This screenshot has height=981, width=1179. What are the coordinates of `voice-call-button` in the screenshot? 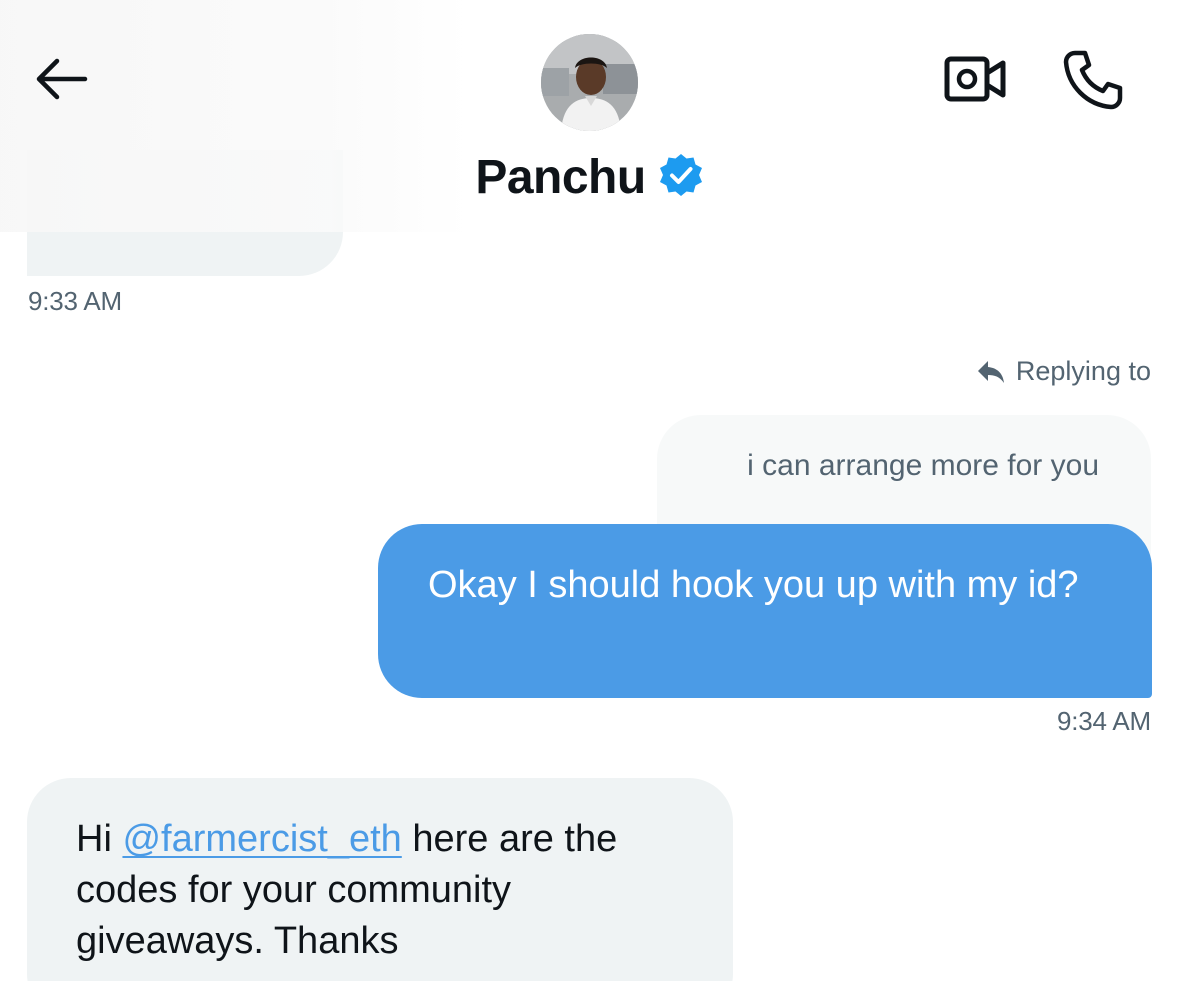 It's located at (1093, 82).